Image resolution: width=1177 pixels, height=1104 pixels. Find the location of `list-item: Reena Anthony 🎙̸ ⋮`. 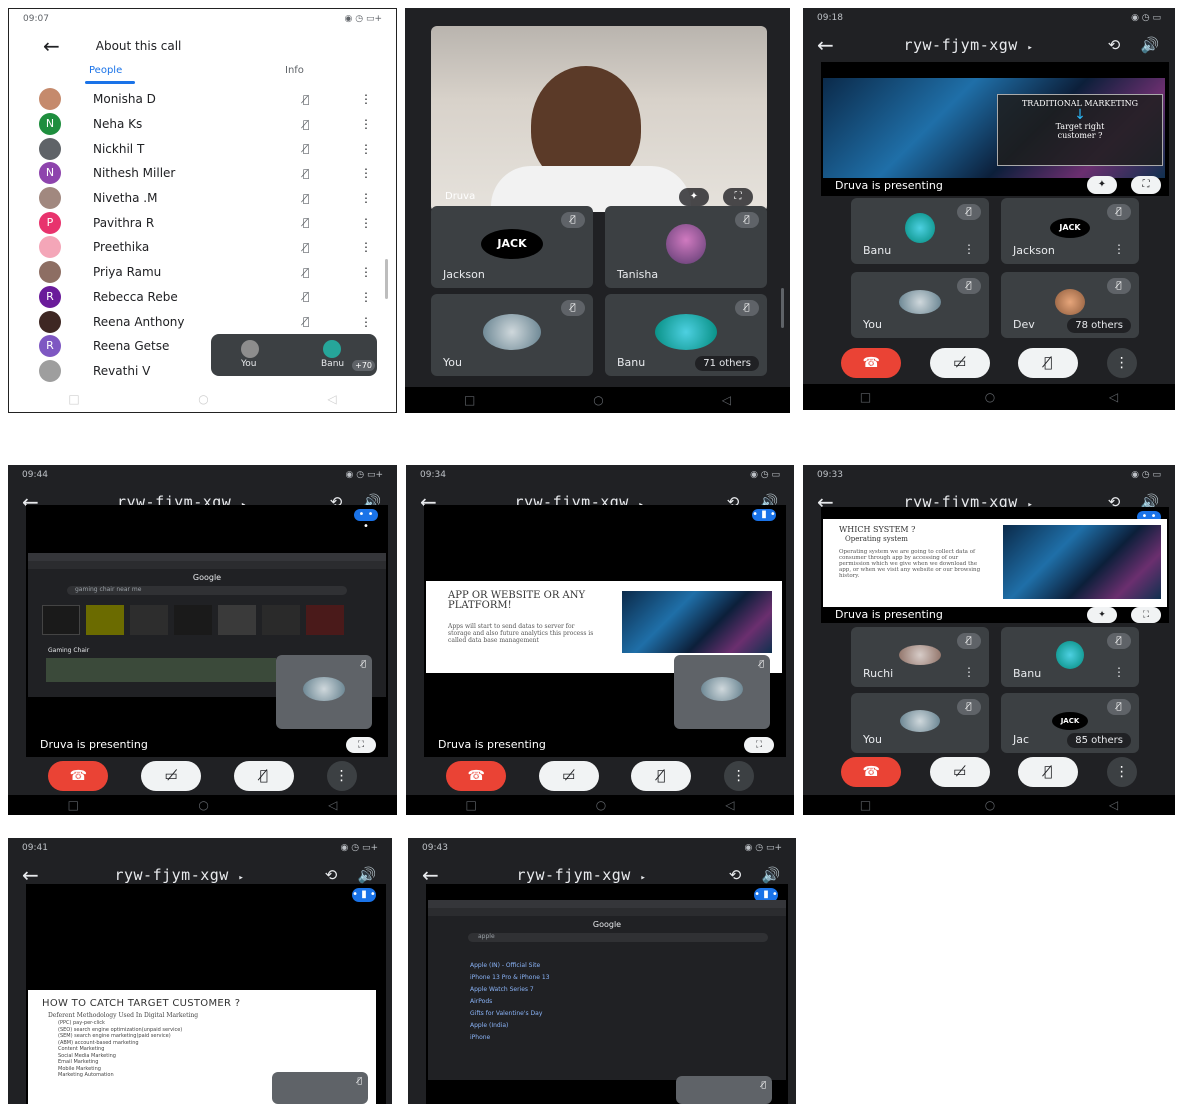

list-item: Reena Anthony 🎙̸ ⋮ is located at coordinates (202, 321).